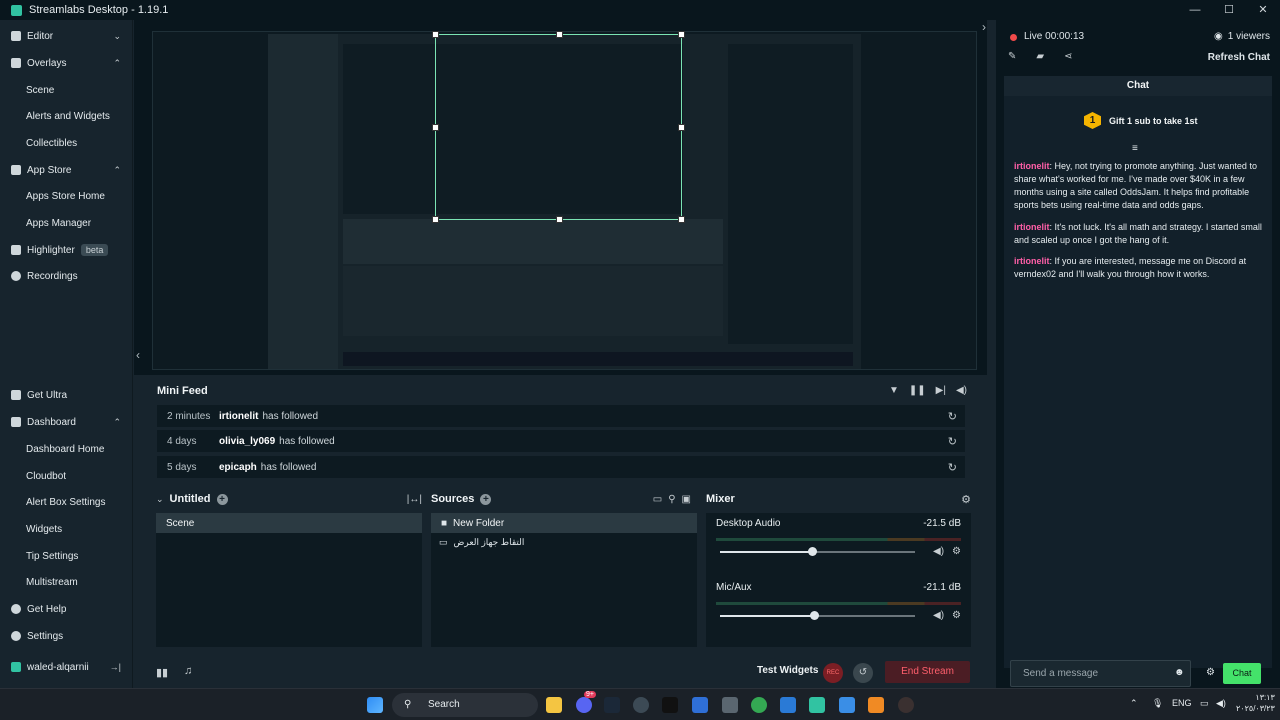  What do you see at coordinates (188, 671) in the screenshot?
I see `notification-bell-icon: ♫` at bounding box center [188, 671].